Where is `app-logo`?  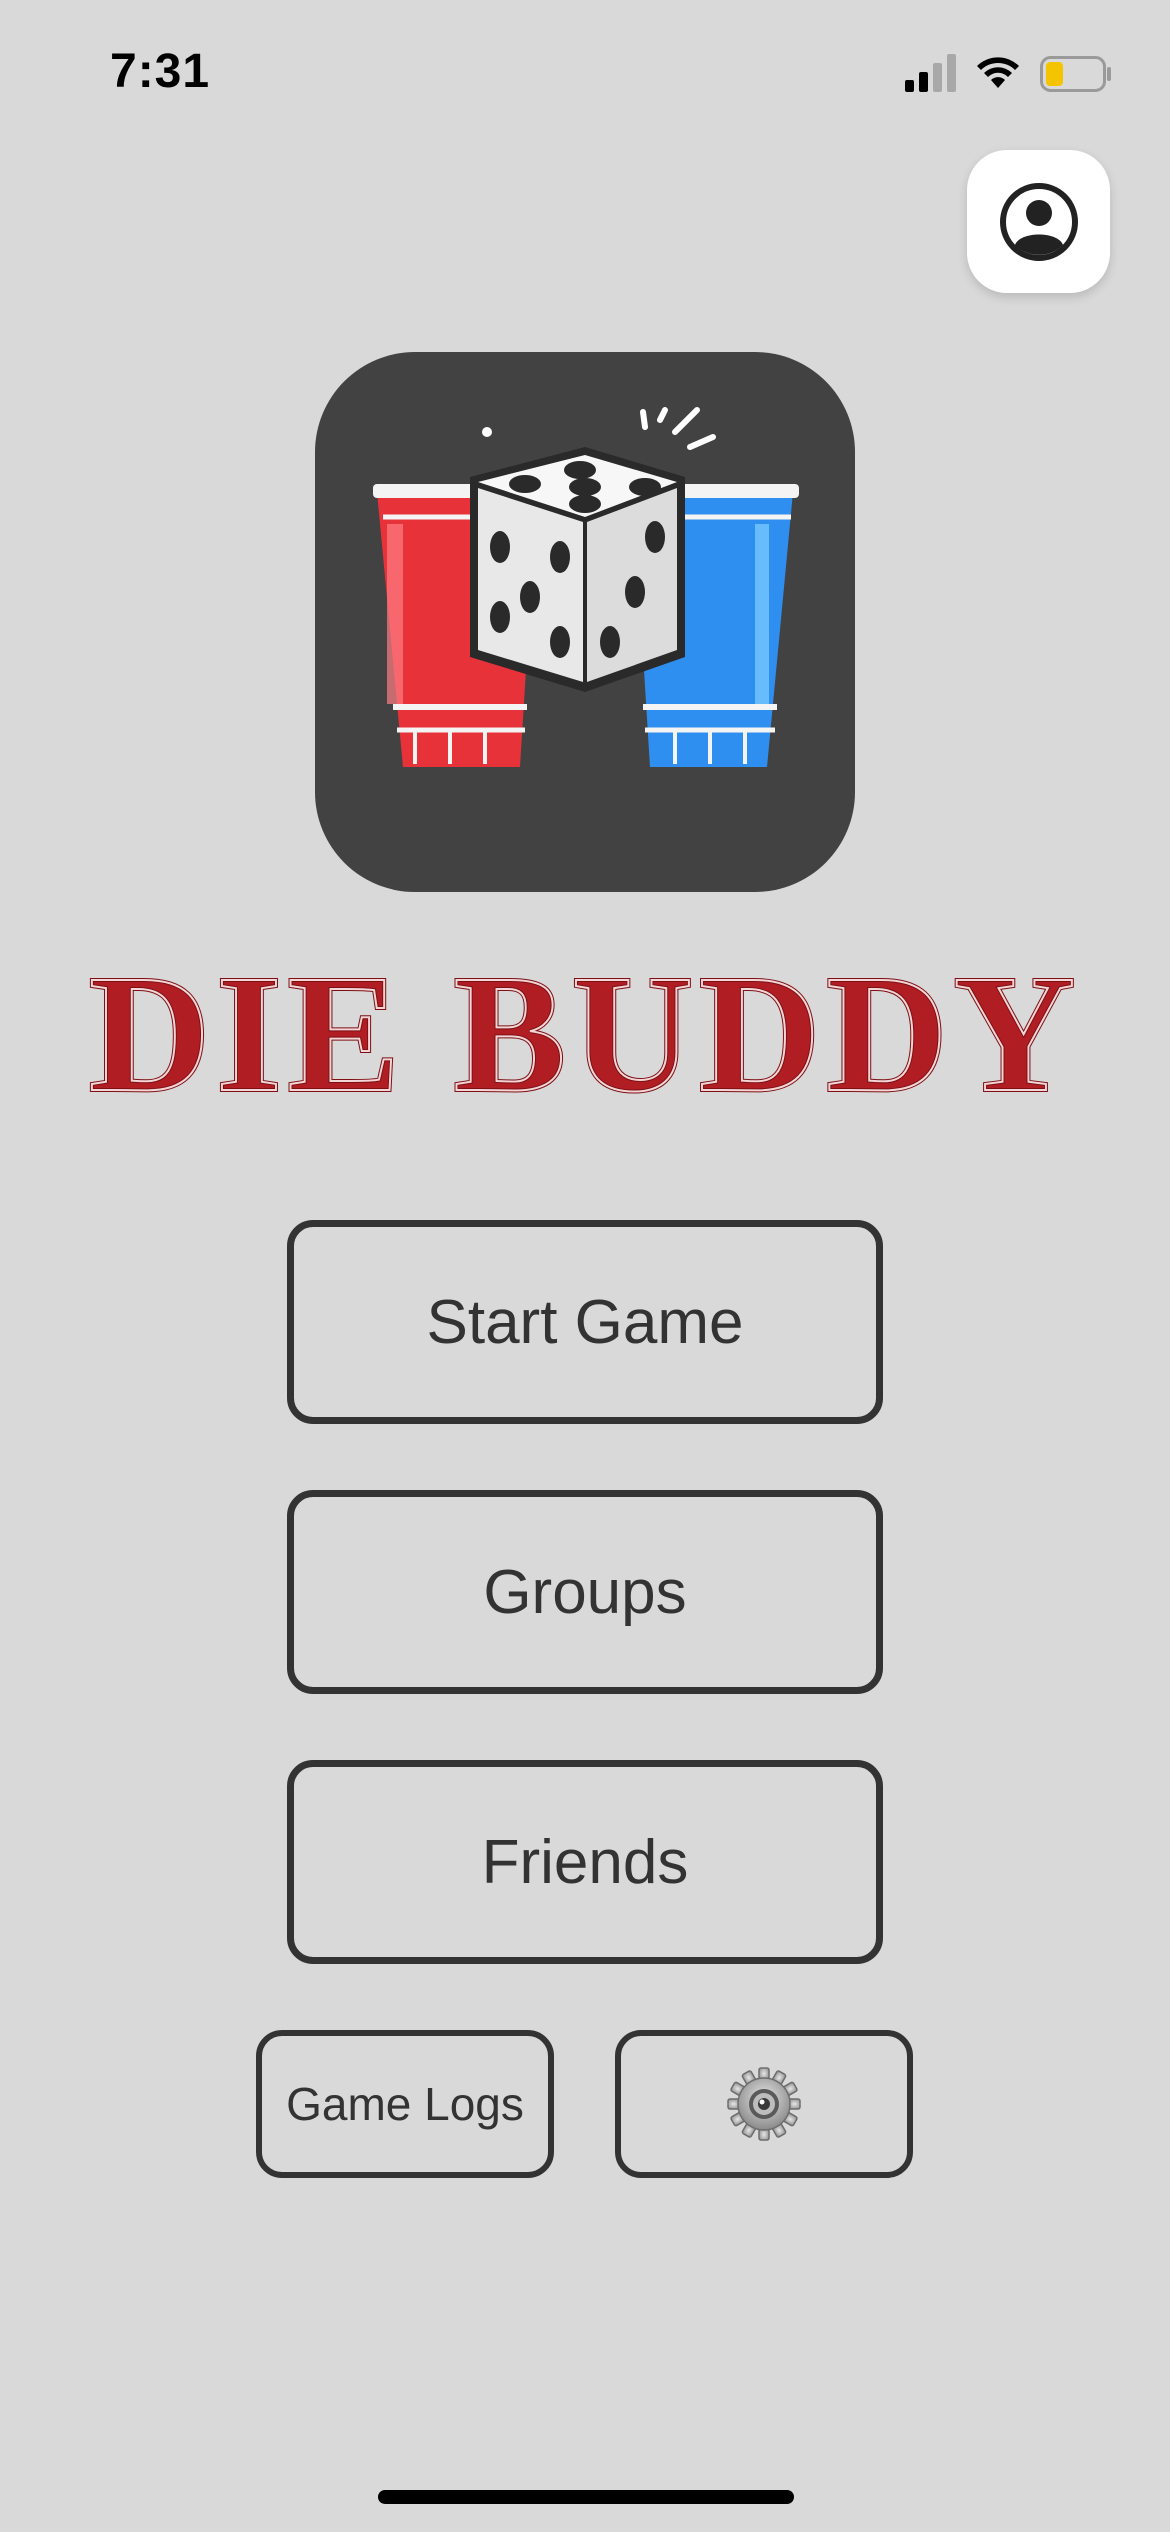
app-logo is located at coordinates (585, 622).